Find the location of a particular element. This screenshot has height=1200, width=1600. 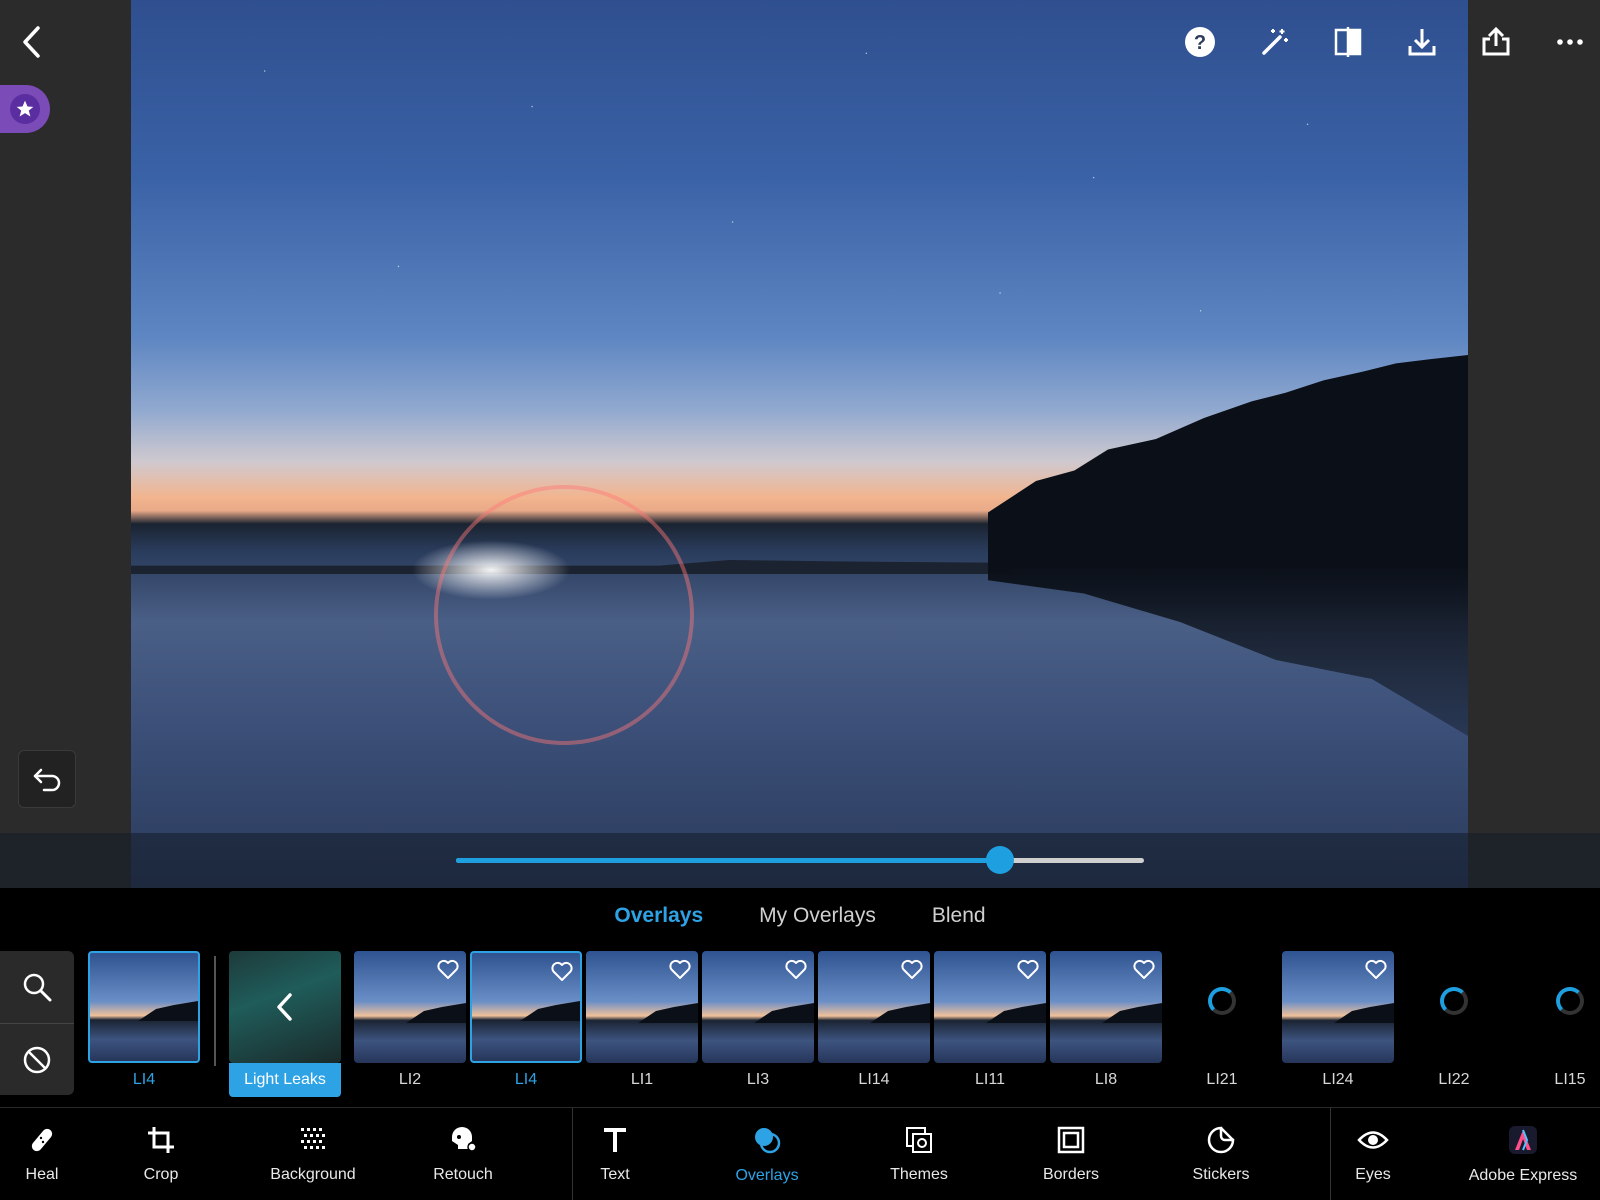

compare-button is located at coordinates (1348, 42).